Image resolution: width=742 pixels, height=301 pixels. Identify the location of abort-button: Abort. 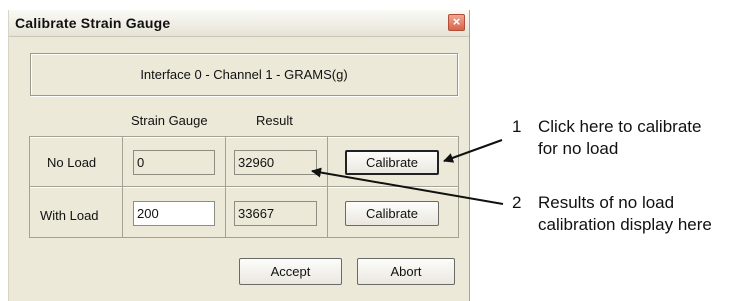
(406, 271).